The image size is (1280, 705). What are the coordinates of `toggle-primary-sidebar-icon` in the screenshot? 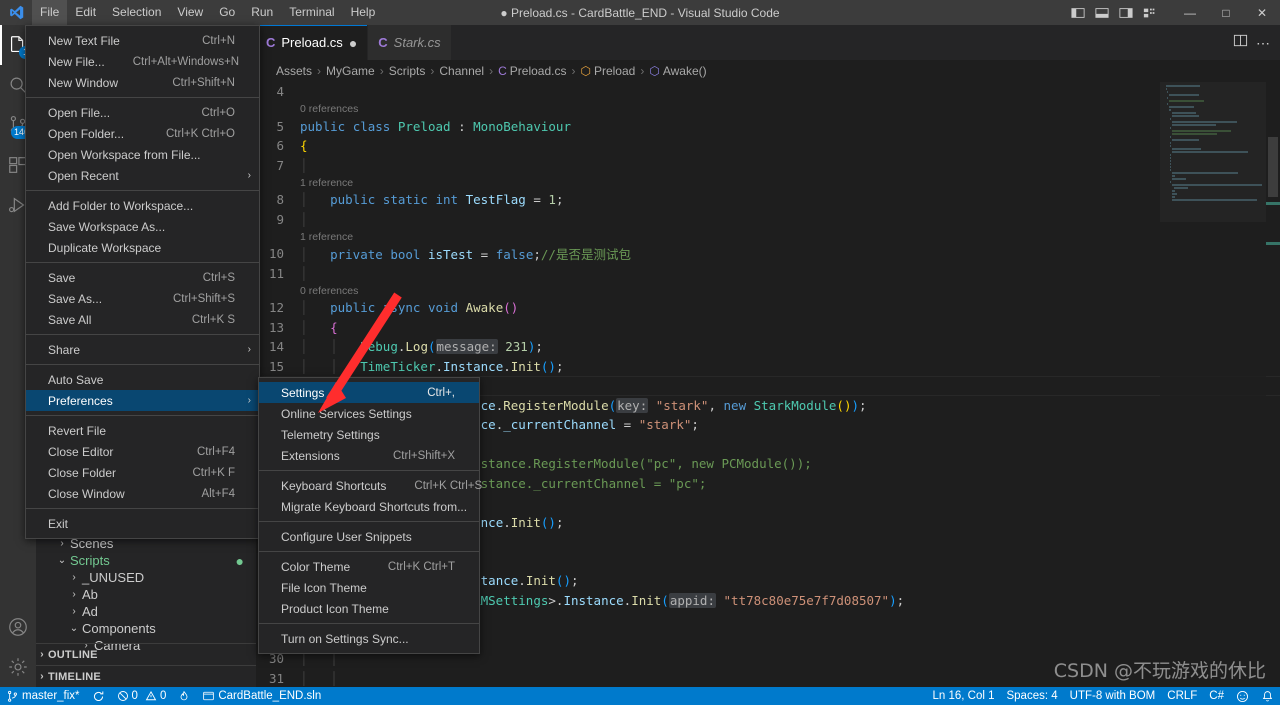 It's located at (1078, 12).